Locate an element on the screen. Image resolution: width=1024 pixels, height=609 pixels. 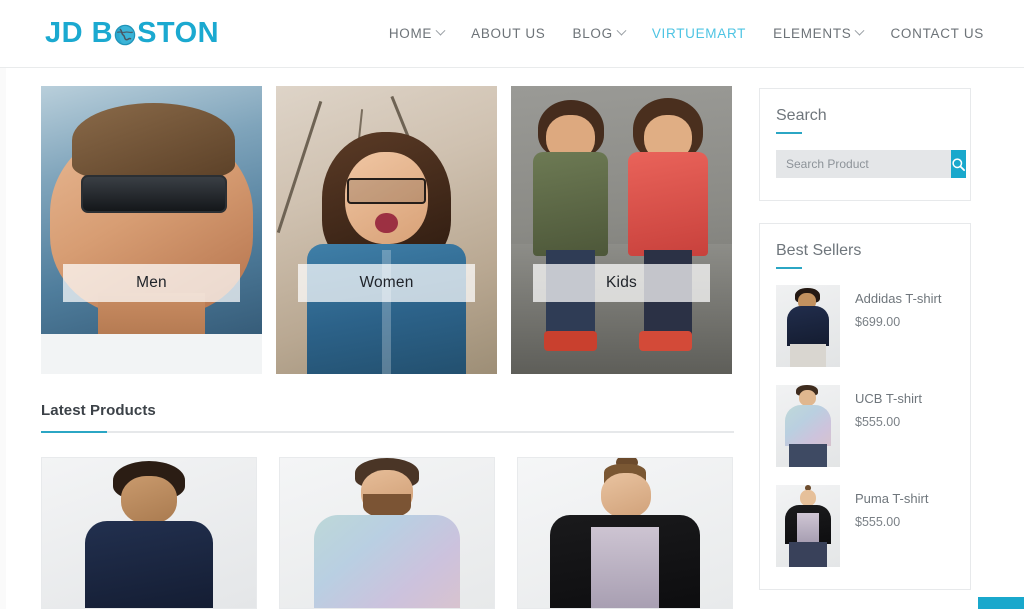
category-label-women: Women is located at coordinates (386, 282).